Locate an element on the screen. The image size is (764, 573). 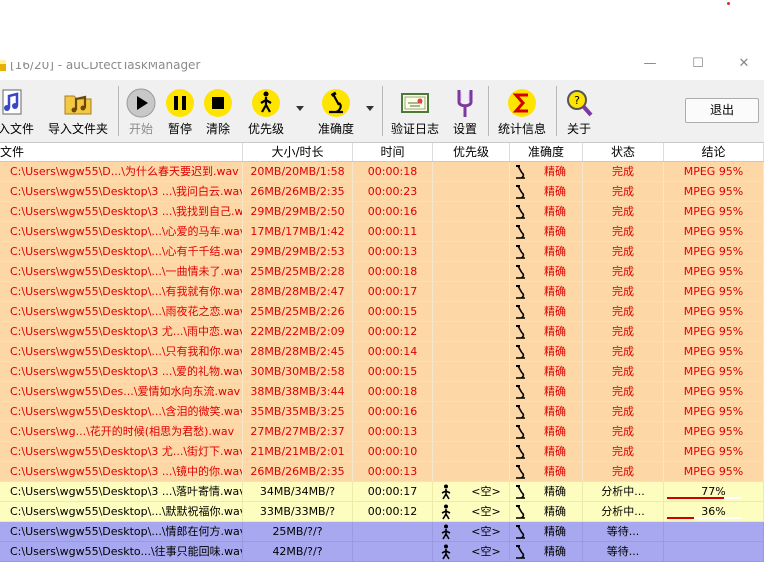
statistics-button: 统计信息 is located at coordinates (522, 112).